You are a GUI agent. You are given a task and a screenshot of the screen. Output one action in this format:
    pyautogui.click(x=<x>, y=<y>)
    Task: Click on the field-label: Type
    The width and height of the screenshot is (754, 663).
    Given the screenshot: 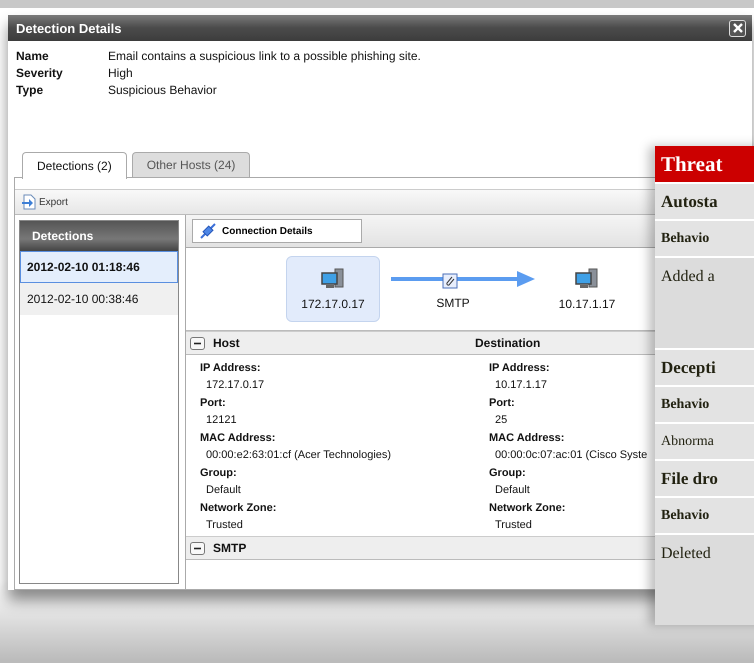 What is the action you would take?
    pyautogui.click(x=30, y=90)
    